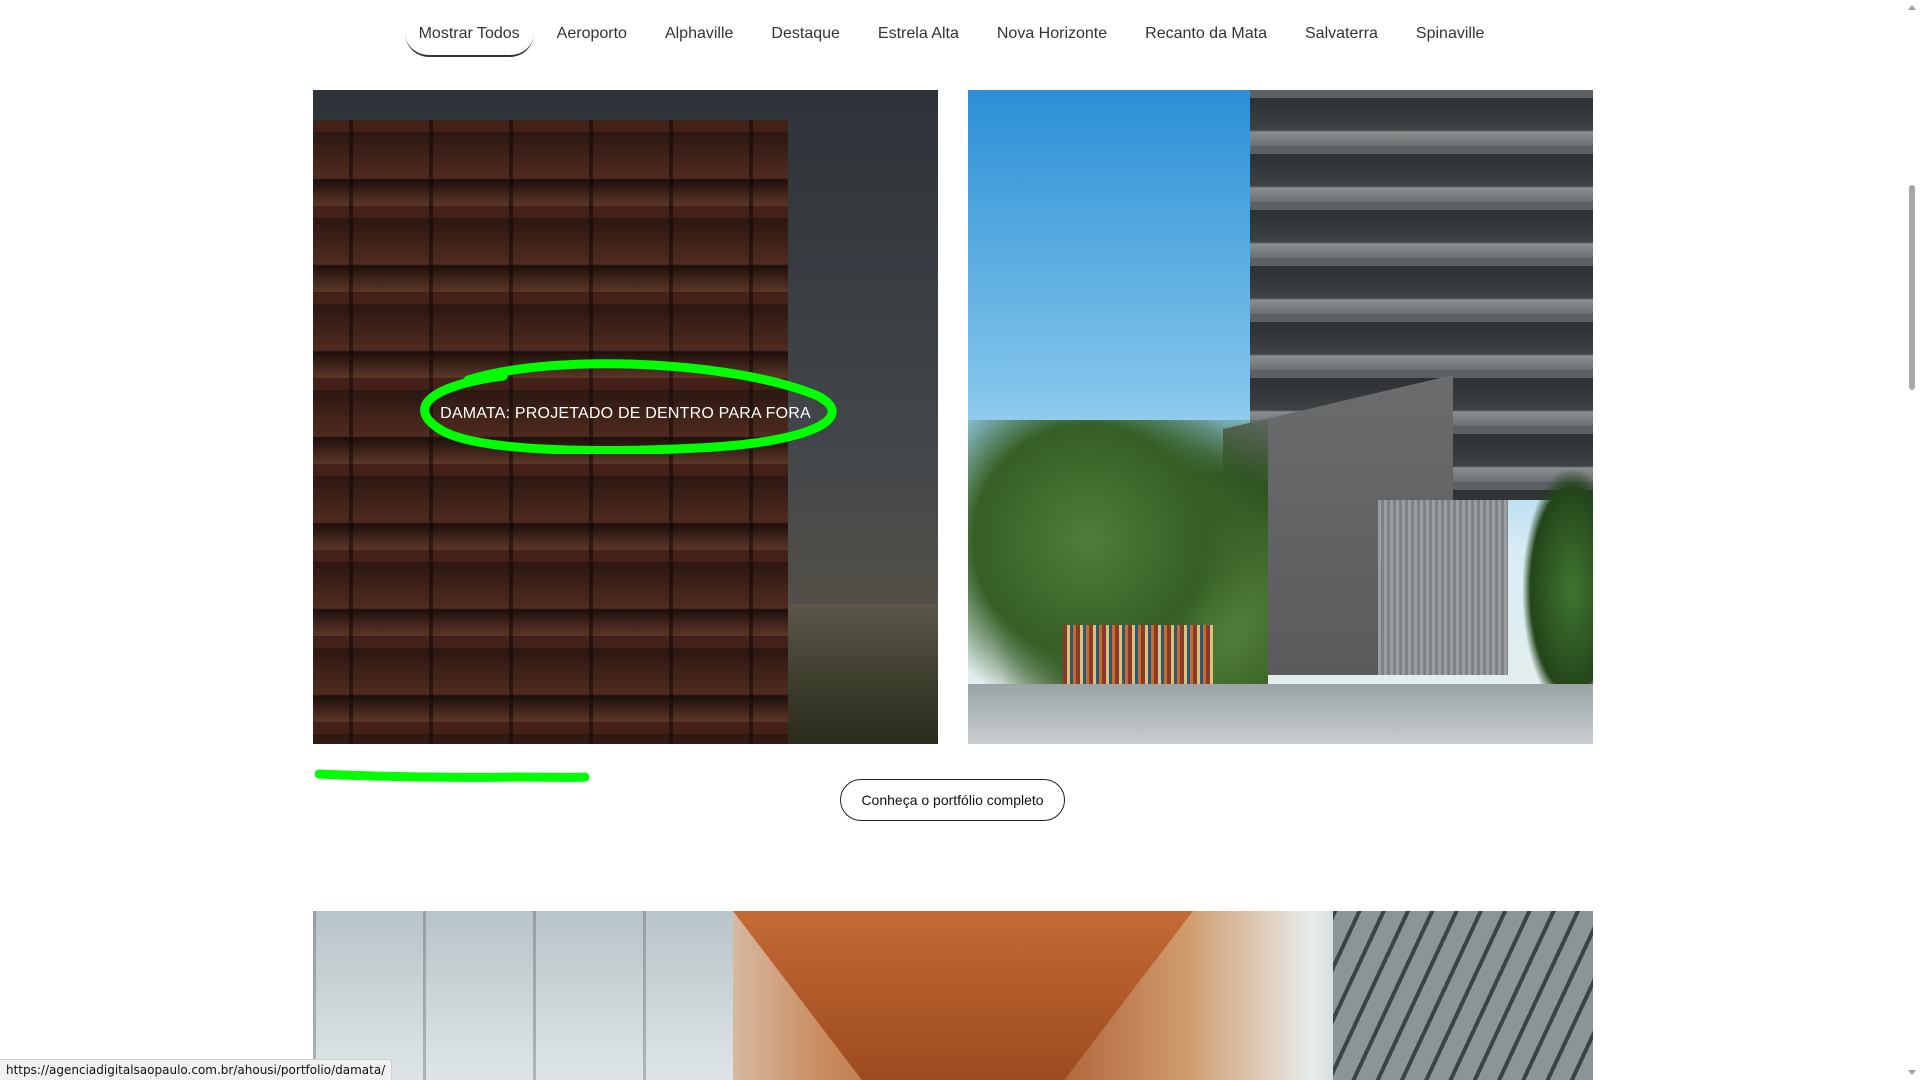 This screenshot has height=1080, width=1920. I want to click on filter-alphaville: Alphaville, so click(699, 36).